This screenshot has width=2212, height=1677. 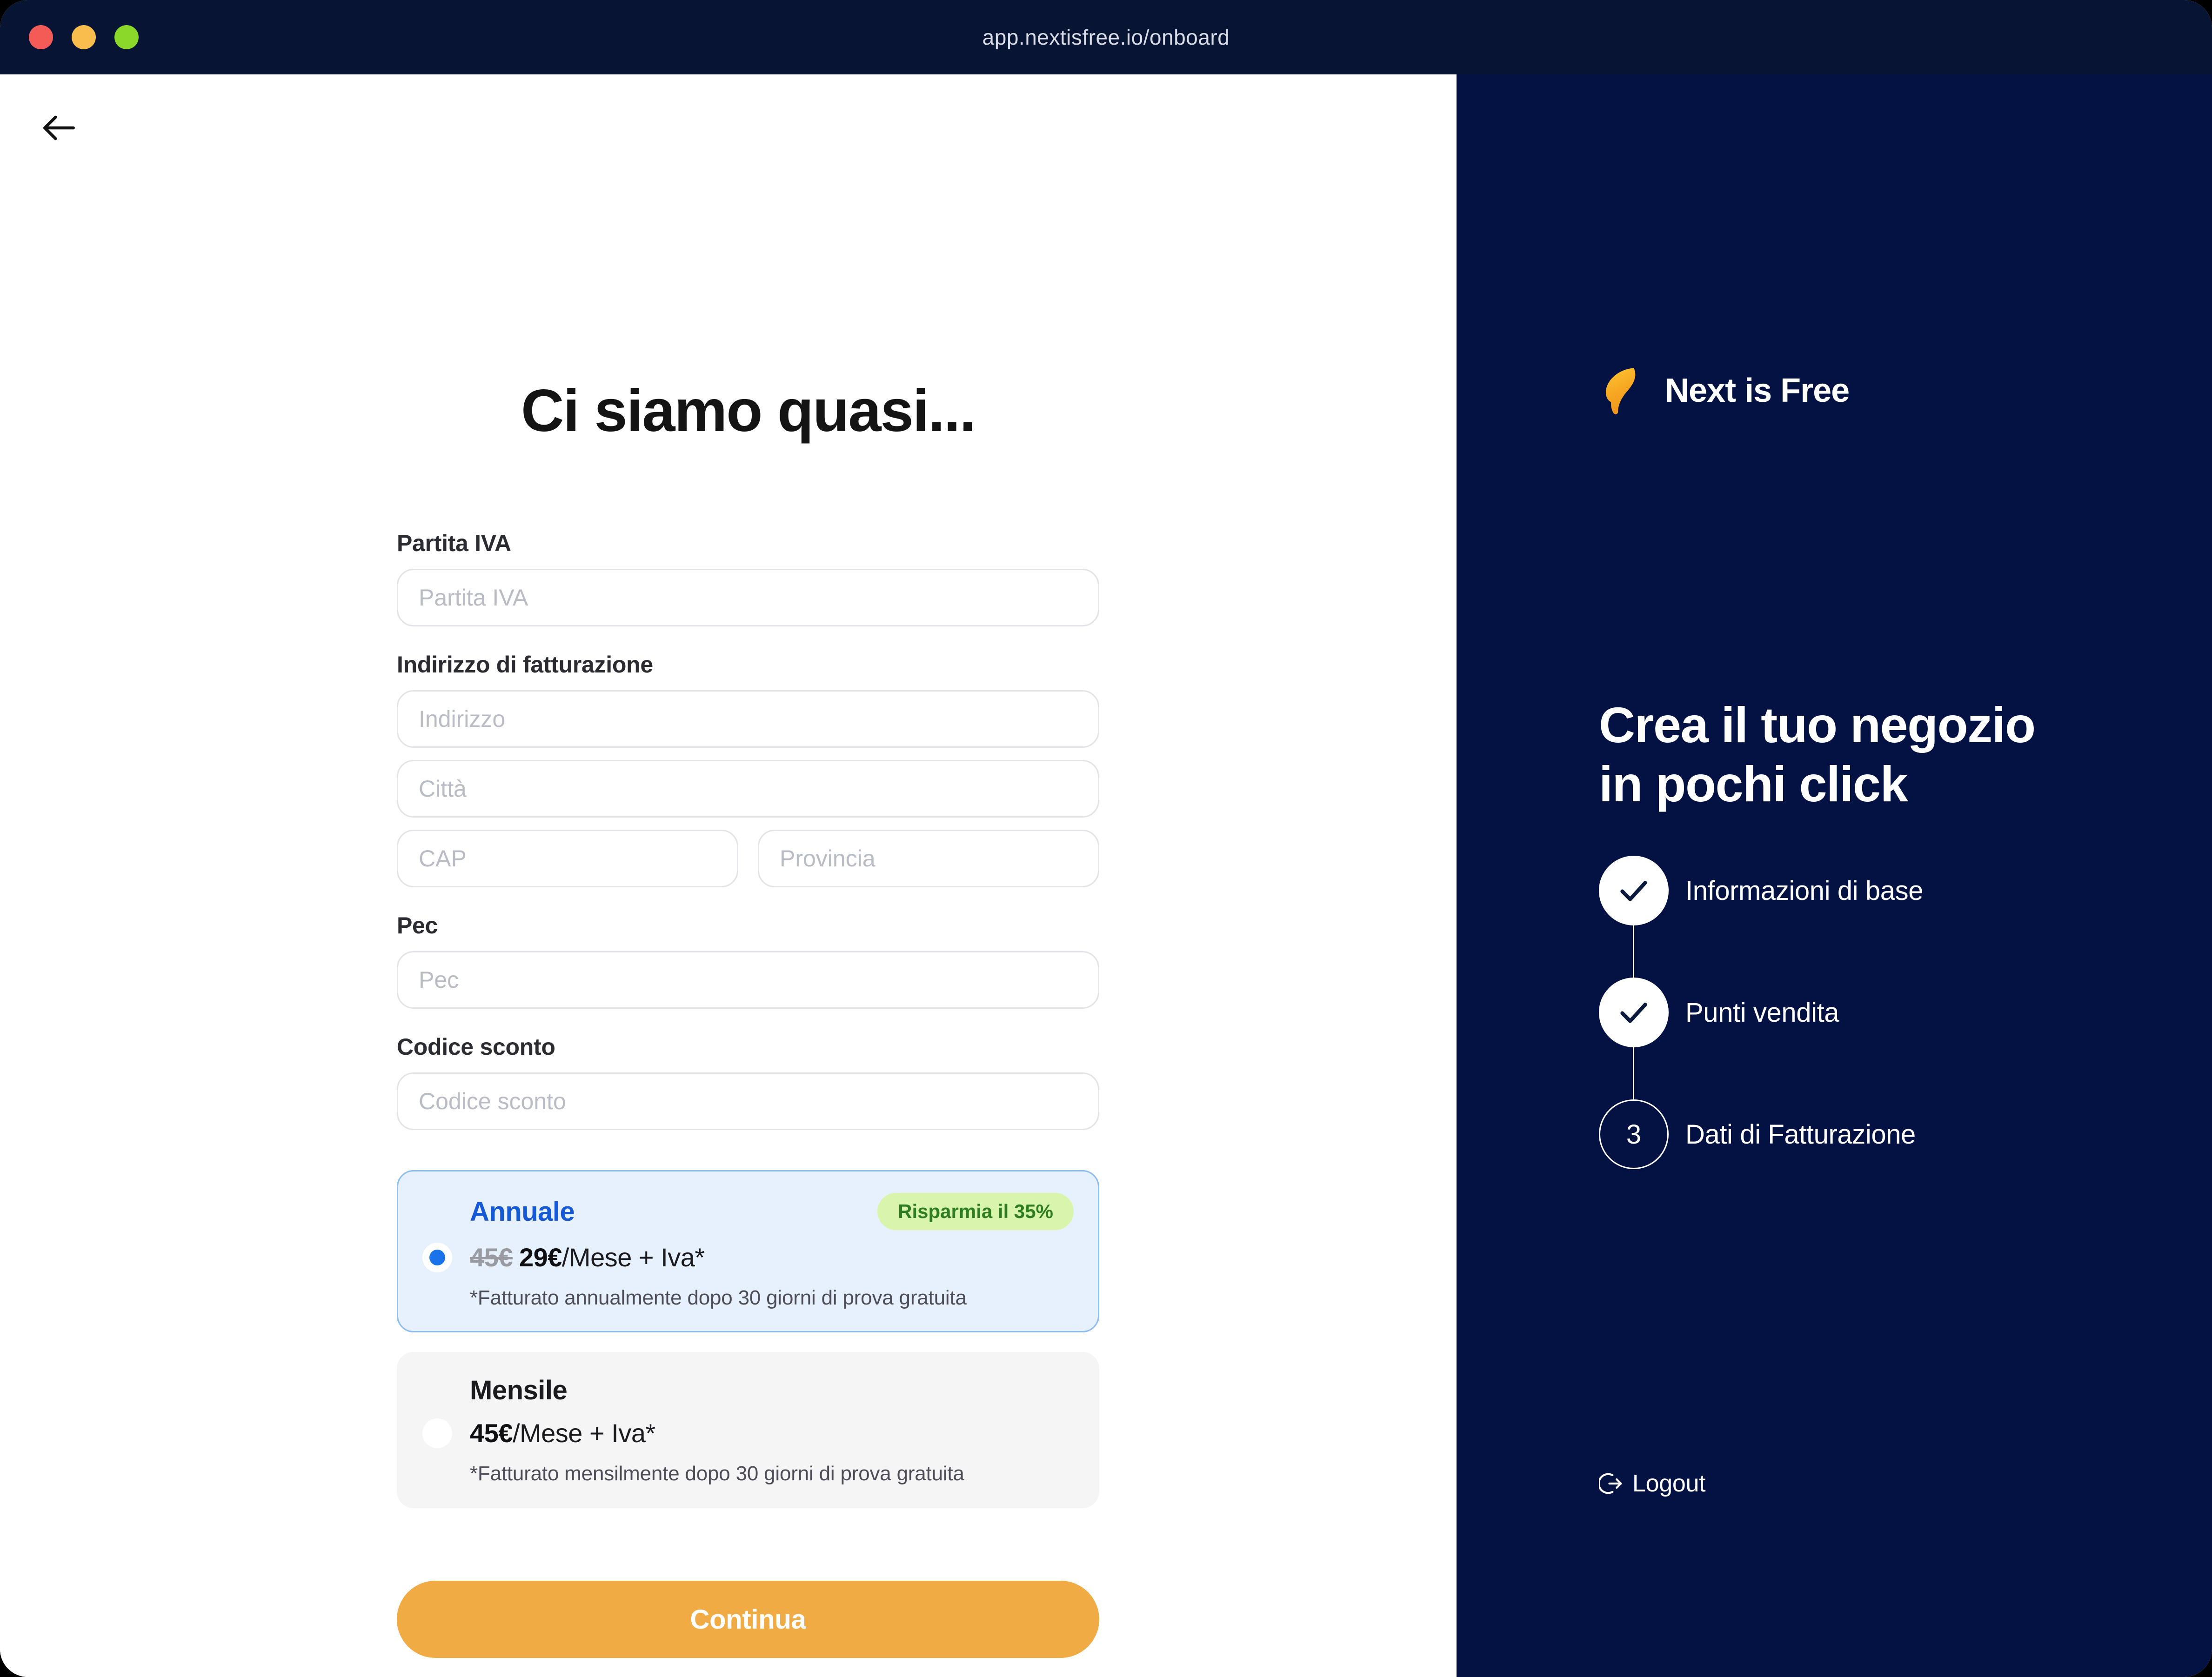 What do you see at coordinates (519, 1390) in the screenshot?
I see `plan-monthly-name: Mensile` at bounding box center [519, 1390].